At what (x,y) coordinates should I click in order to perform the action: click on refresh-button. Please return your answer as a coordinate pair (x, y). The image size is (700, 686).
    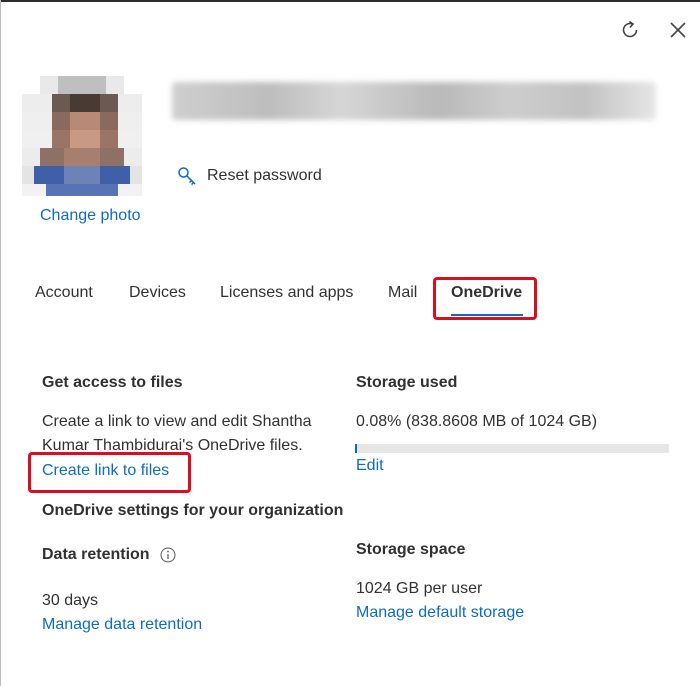
    Looking at the image, I should click on (630, 30).